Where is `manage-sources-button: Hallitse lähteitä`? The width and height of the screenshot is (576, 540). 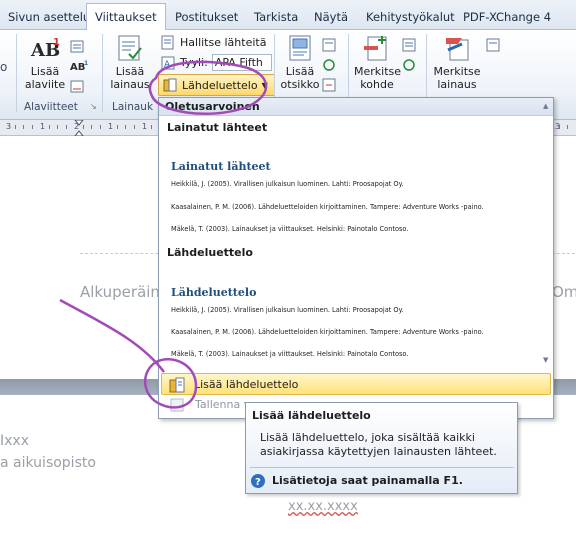 manage-sources-button: Hallitse lähteitä is located at coordinates (213, 42).